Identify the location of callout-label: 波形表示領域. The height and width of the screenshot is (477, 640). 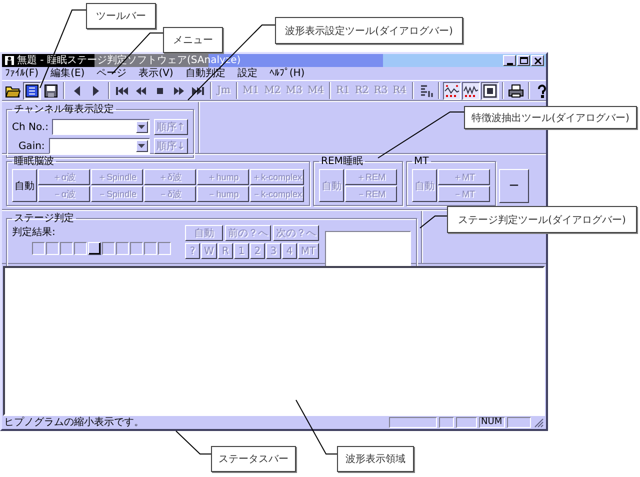
(375, 459).